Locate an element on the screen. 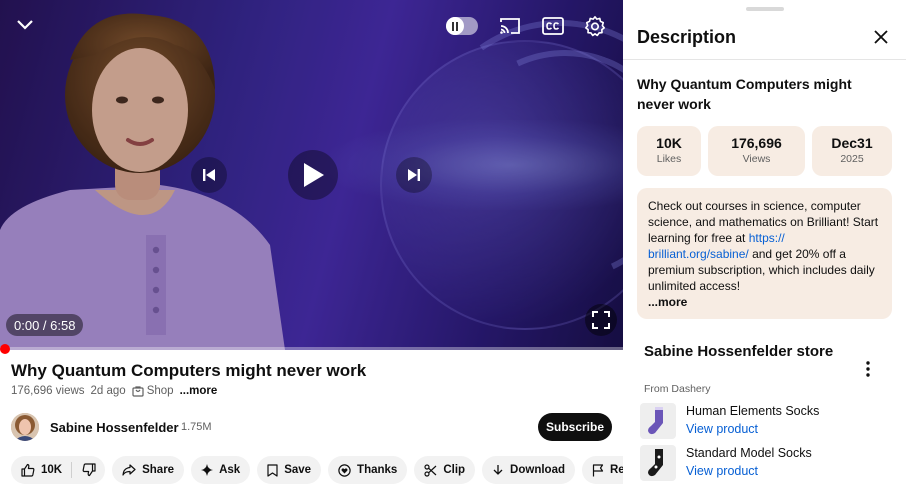  time-text: 0:00 / 6:58 is located at coordinates (45, 325).